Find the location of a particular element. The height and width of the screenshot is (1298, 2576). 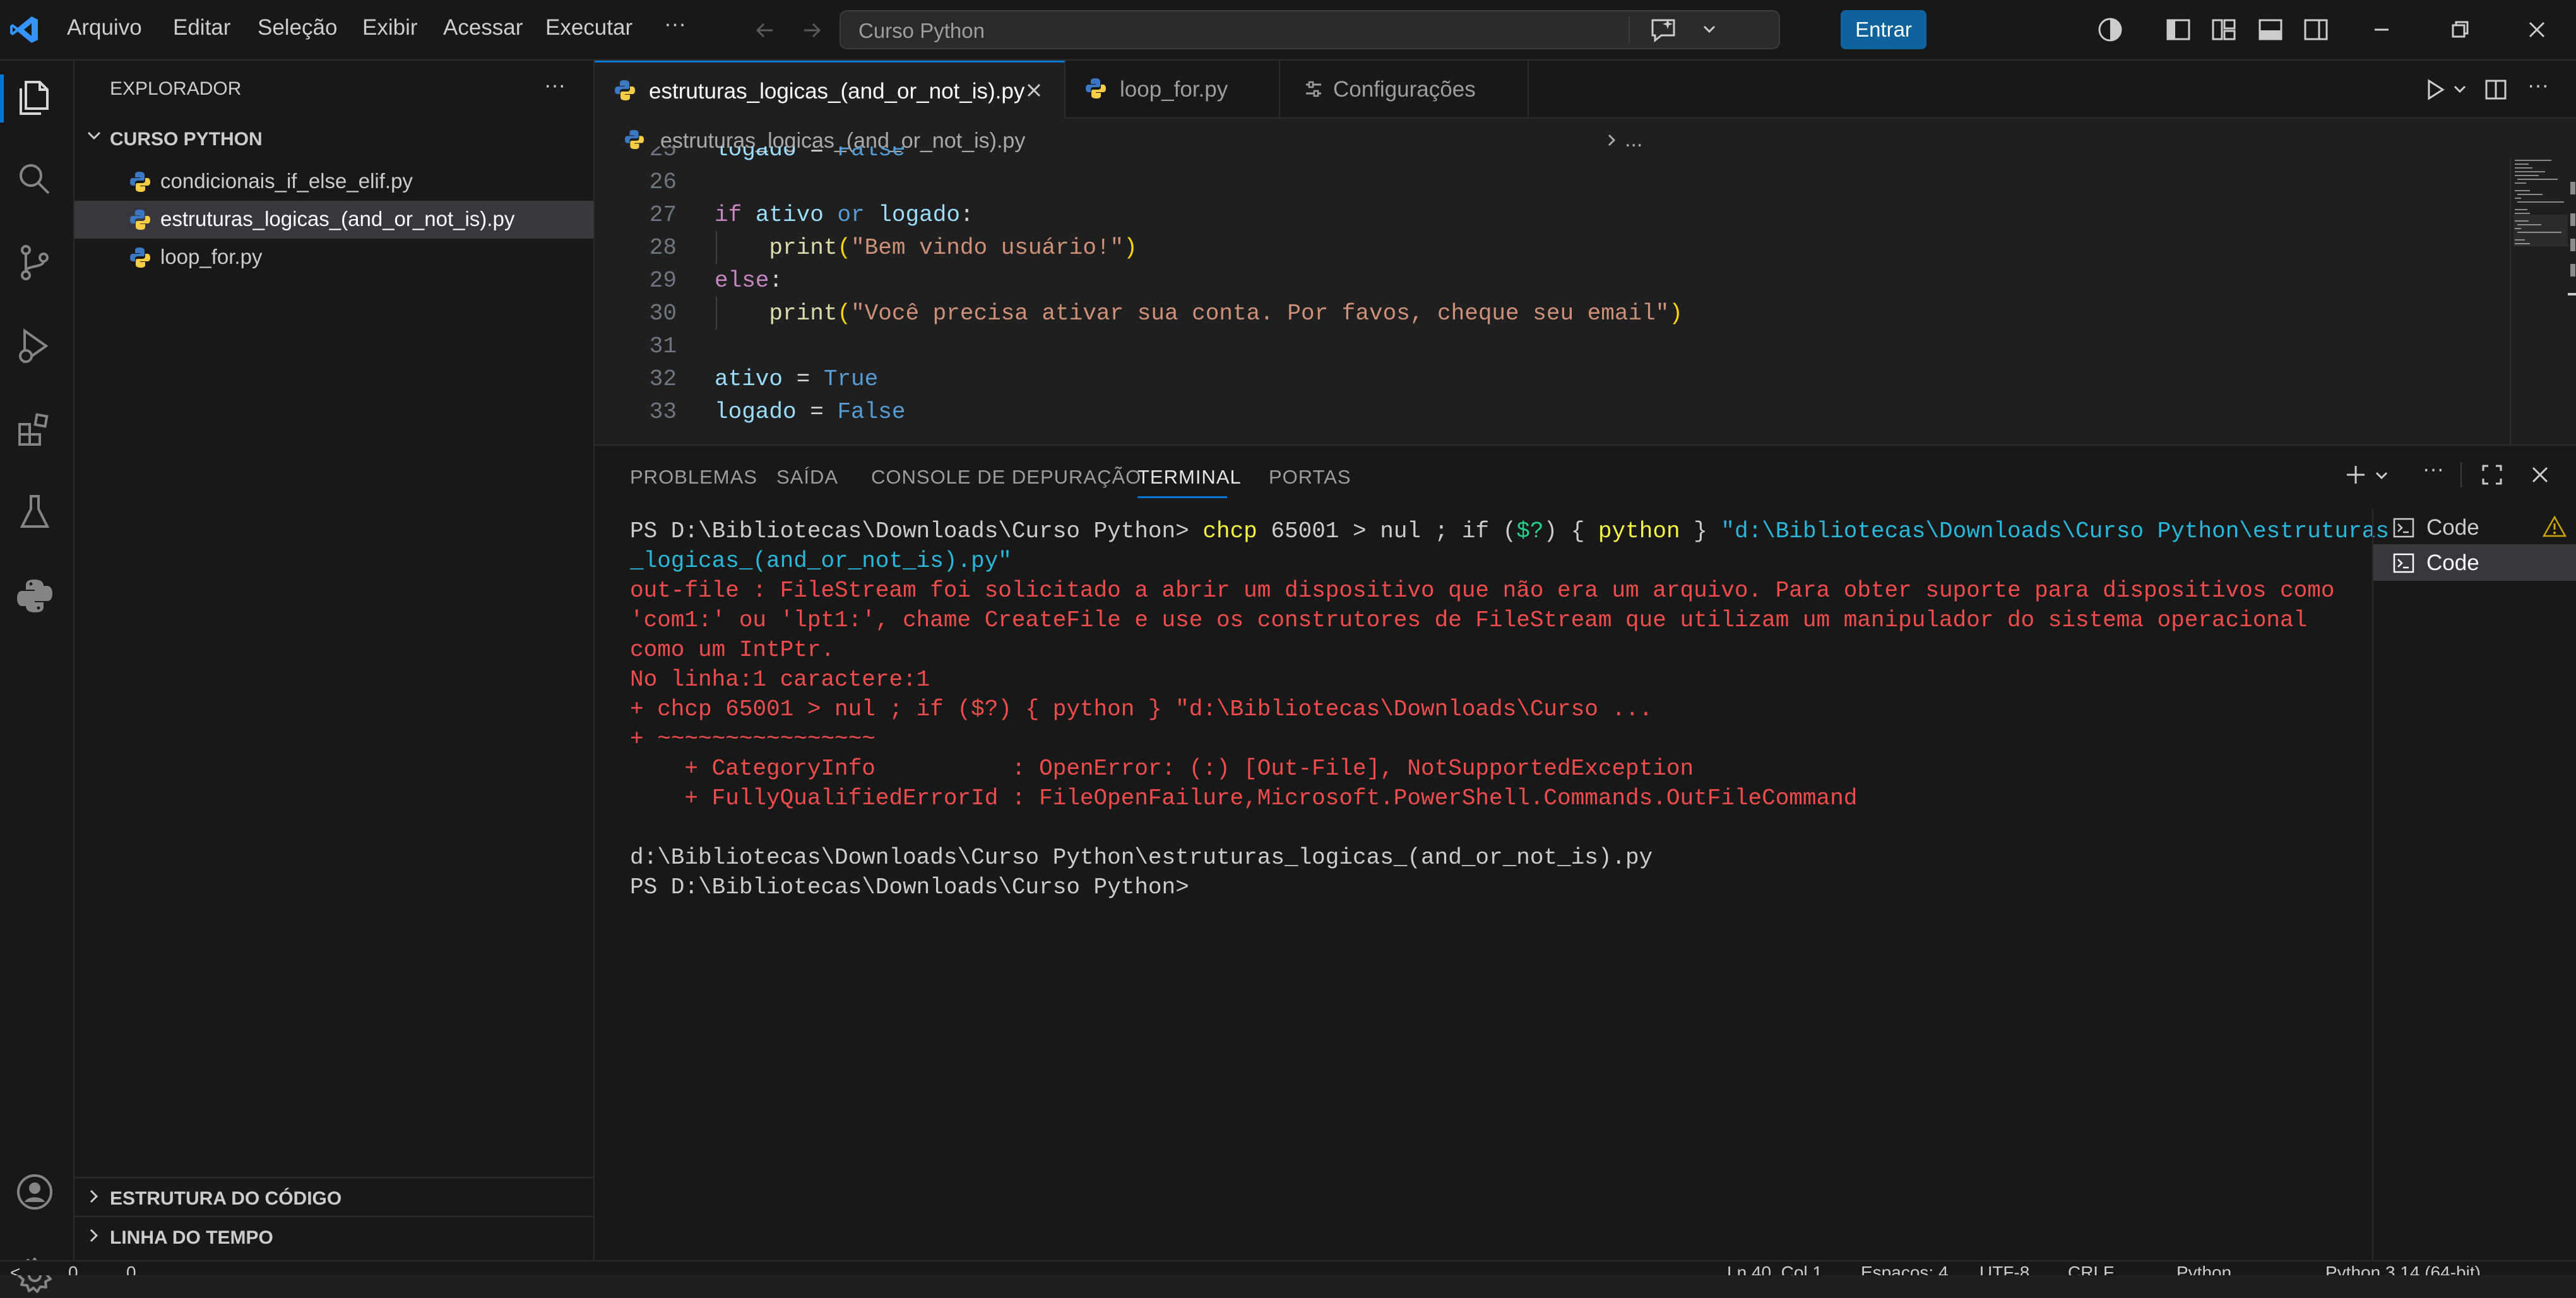

toggle-secondary-sidebar-icon is located at coordinates (2316, 29).